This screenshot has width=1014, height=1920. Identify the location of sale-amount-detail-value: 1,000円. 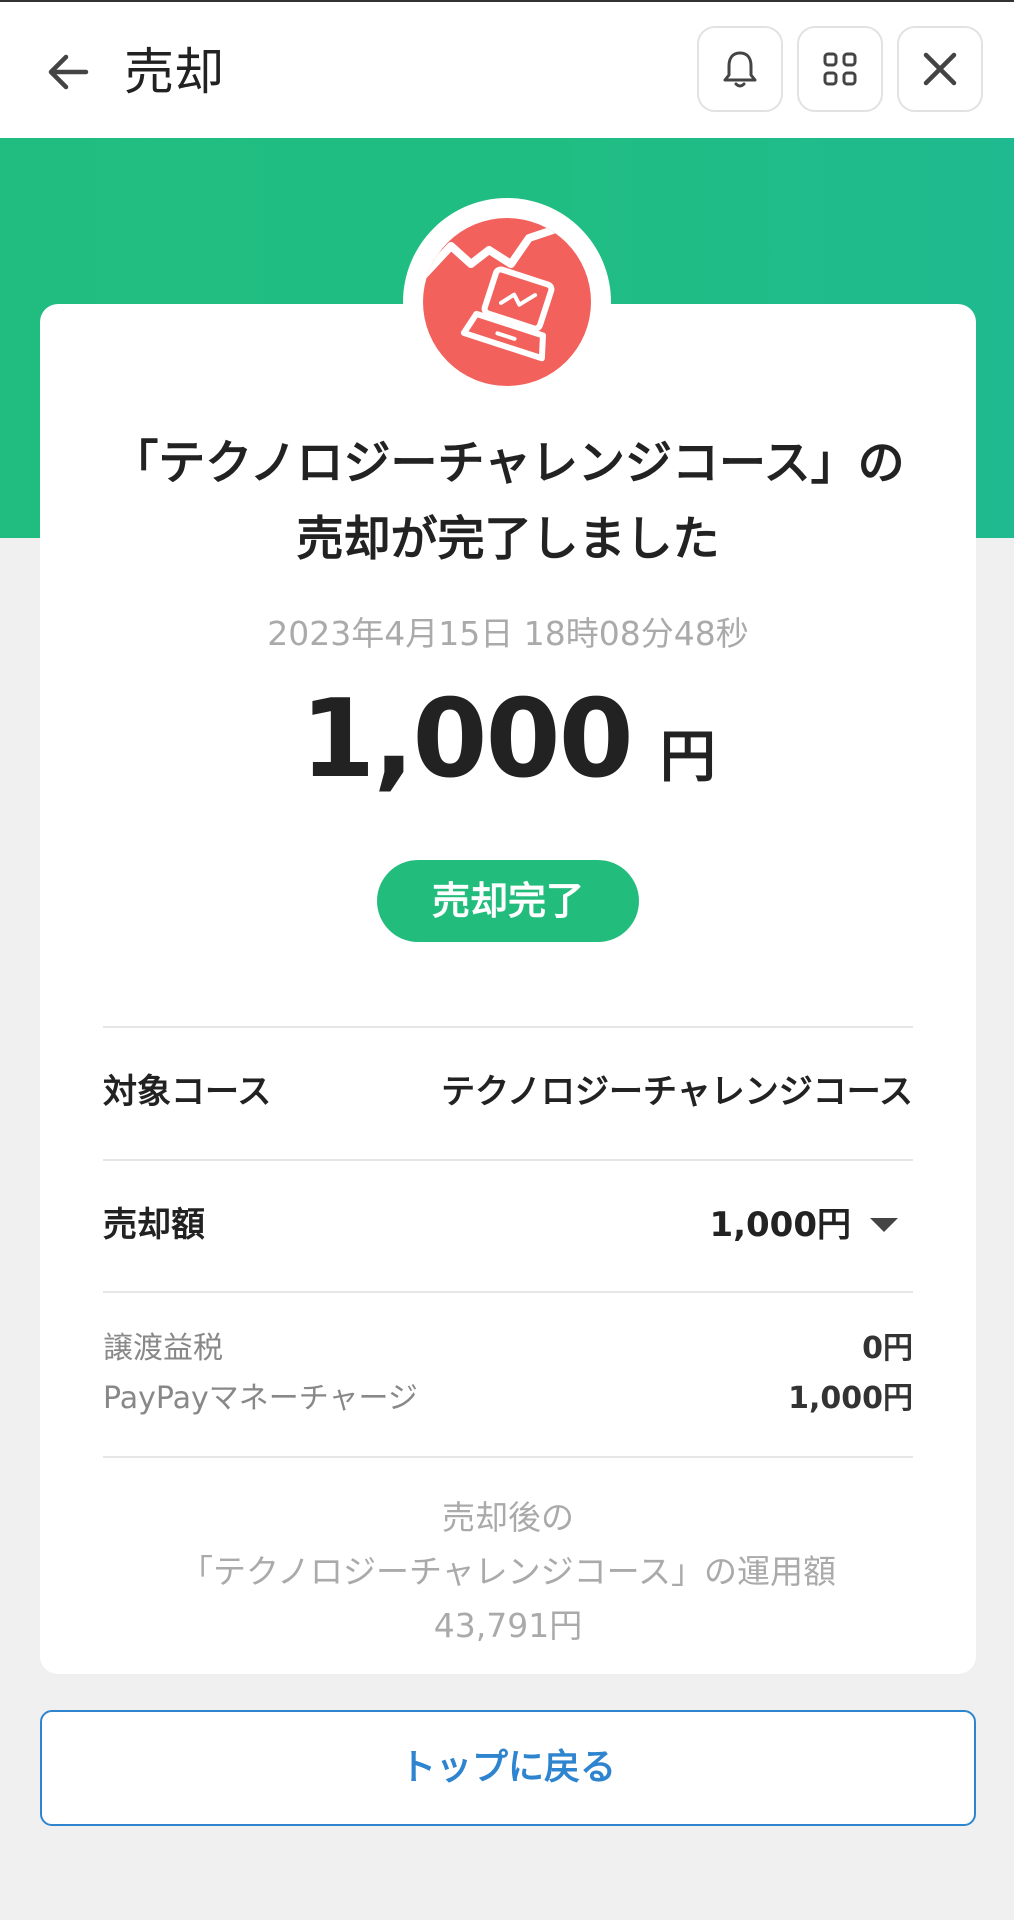
(780, 1225).